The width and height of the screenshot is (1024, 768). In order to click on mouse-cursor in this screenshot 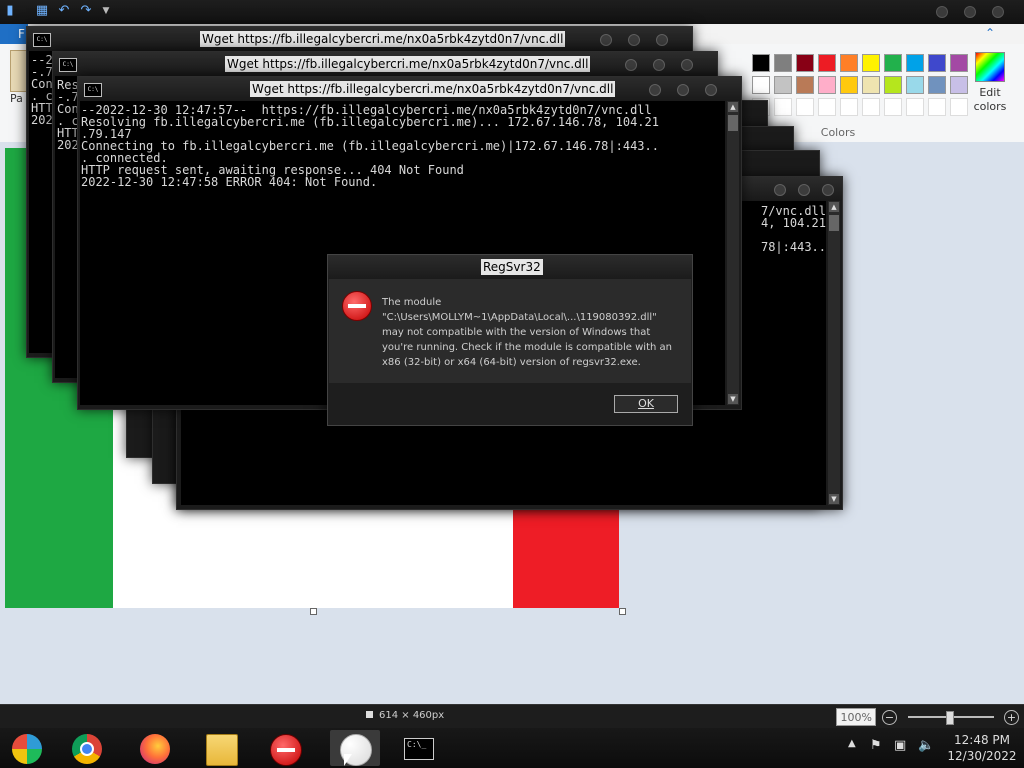, I will do `click(348, 760)`.